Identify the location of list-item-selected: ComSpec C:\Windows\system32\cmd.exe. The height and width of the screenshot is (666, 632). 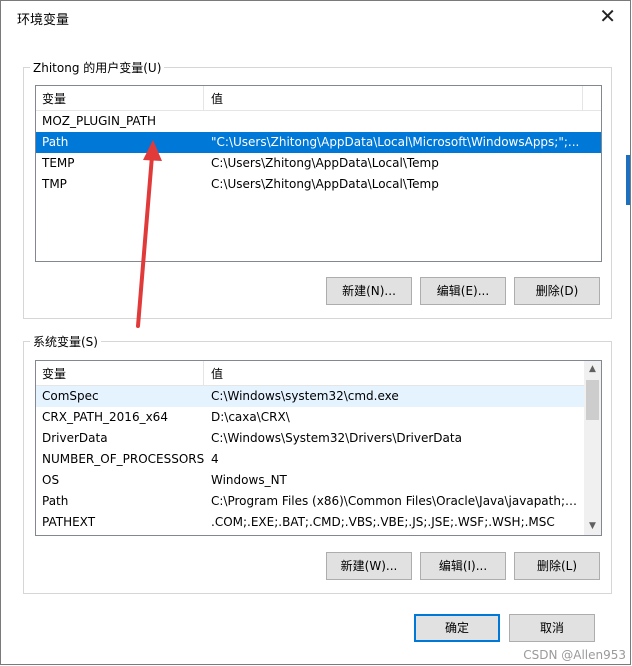
(318, 396).